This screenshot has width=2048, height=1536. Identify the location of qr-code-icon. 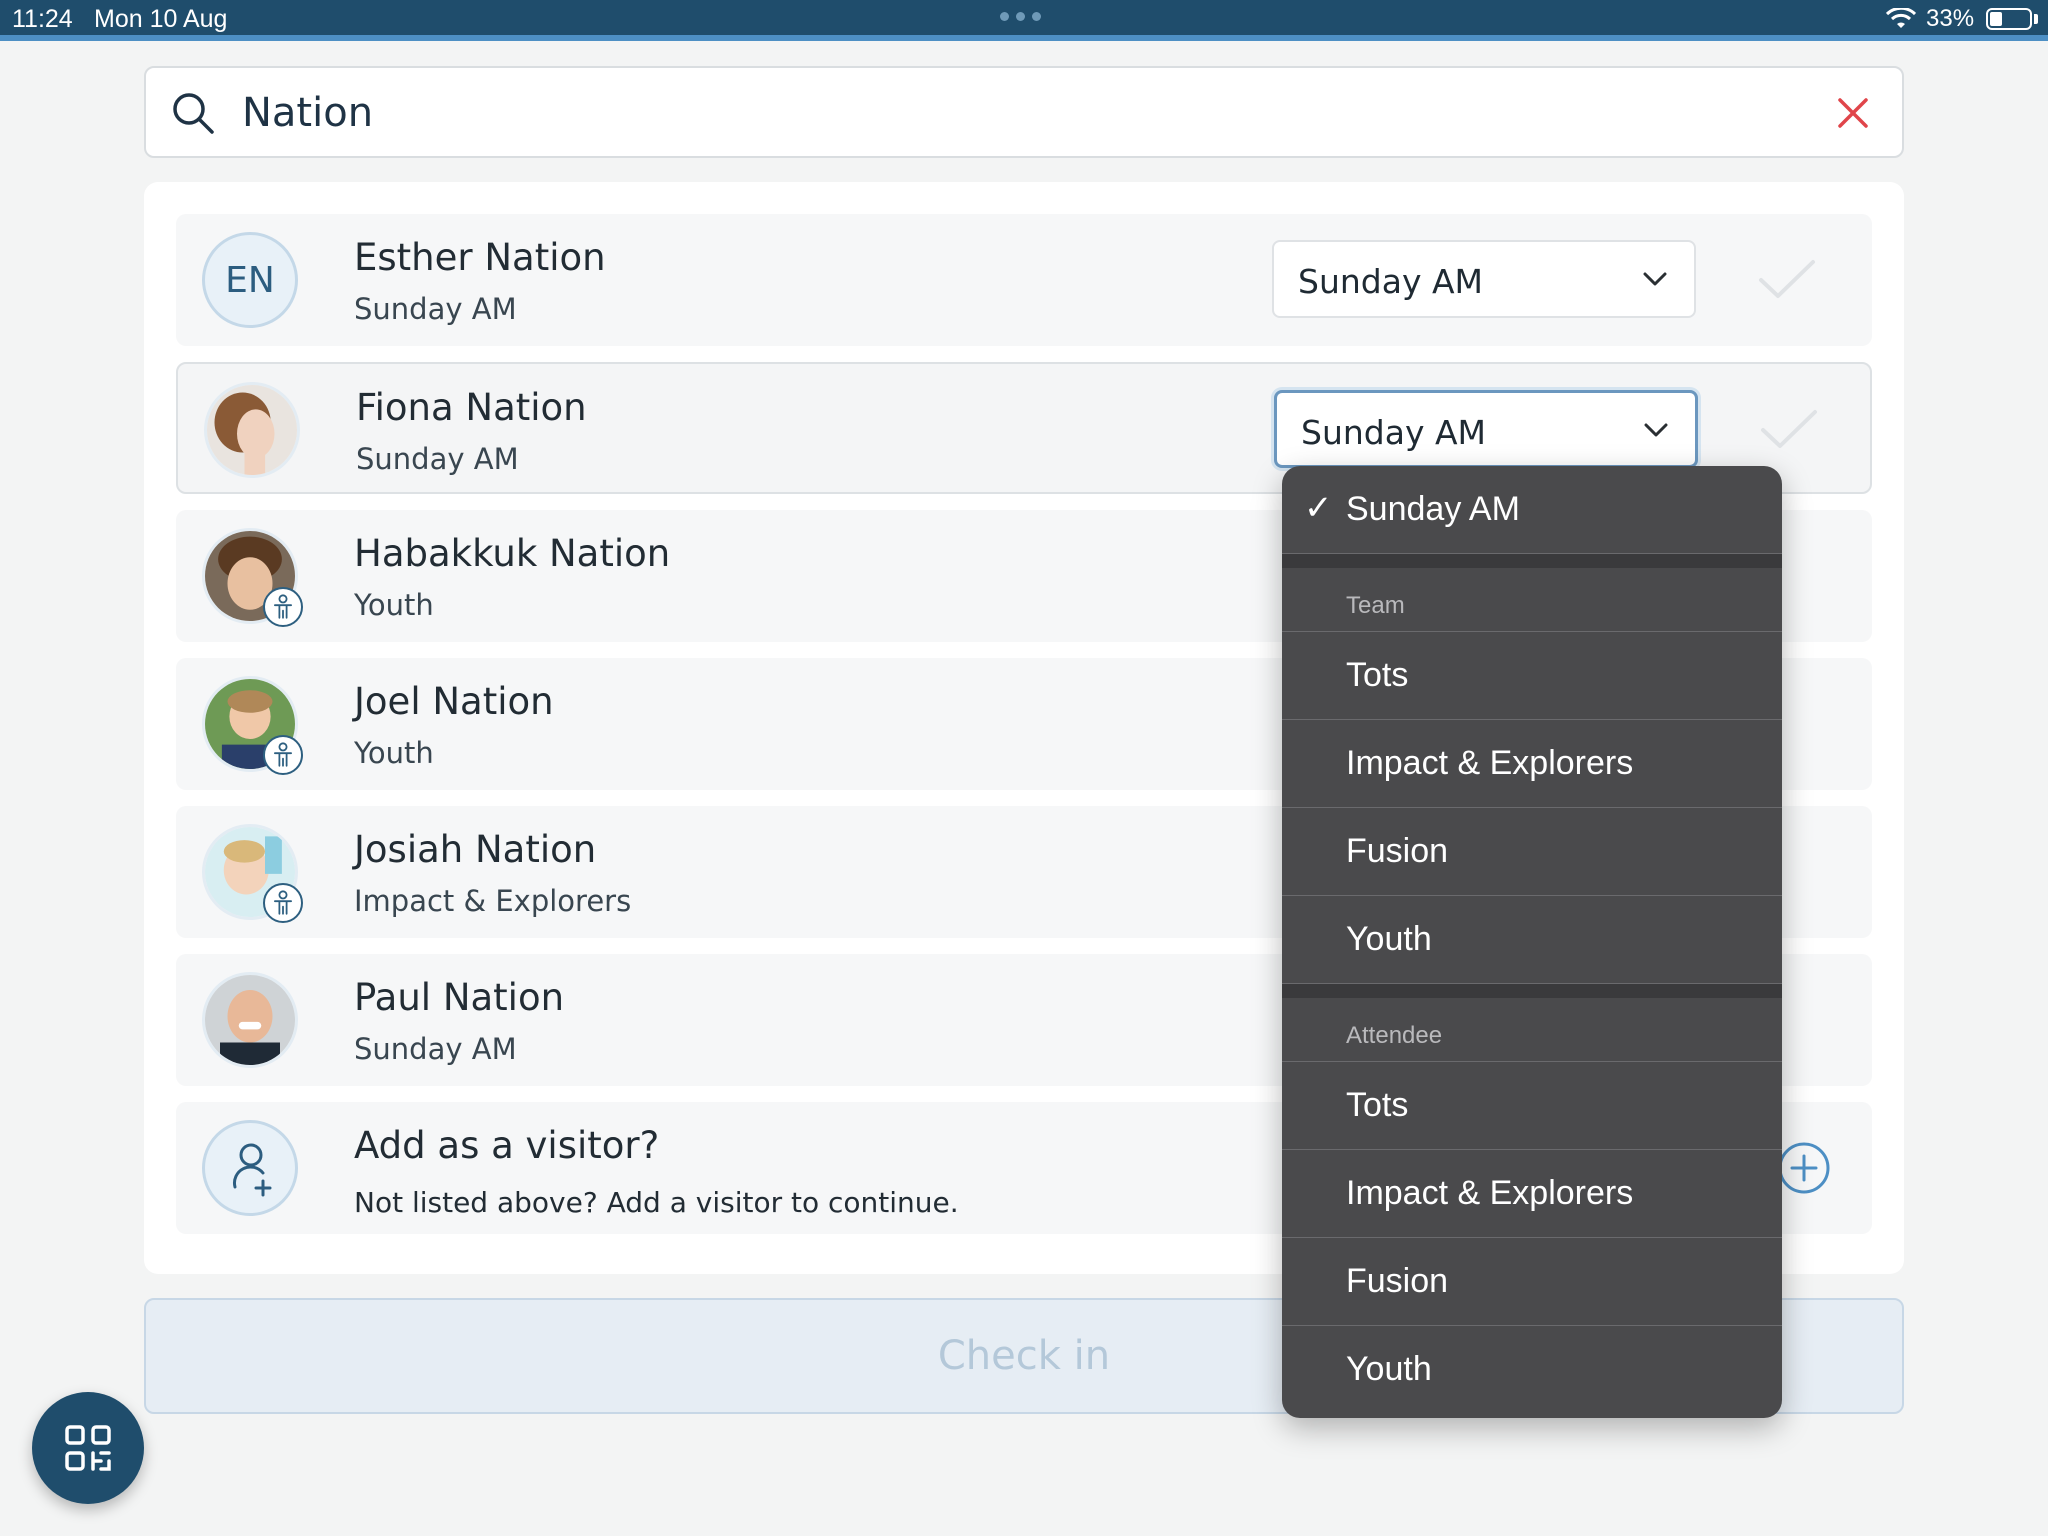
(88, 1448).